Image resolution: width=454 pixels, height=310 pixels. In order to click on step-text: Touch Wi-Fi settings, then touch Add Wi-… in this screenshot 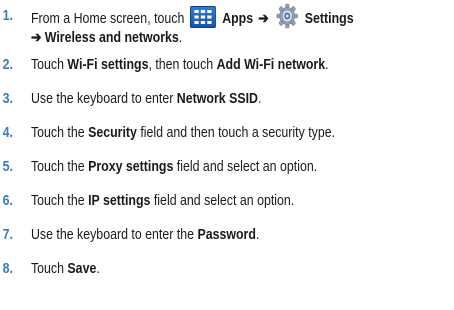, I will do `click(180, 65)`.